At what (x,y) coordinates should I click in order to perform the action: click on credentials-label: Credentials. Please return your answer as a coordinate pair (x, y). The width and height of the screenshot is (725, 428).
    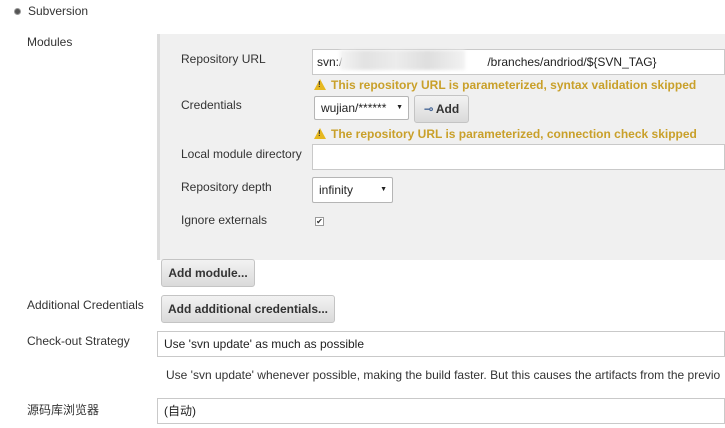
    Looking at the image, I should click on (211, 105).